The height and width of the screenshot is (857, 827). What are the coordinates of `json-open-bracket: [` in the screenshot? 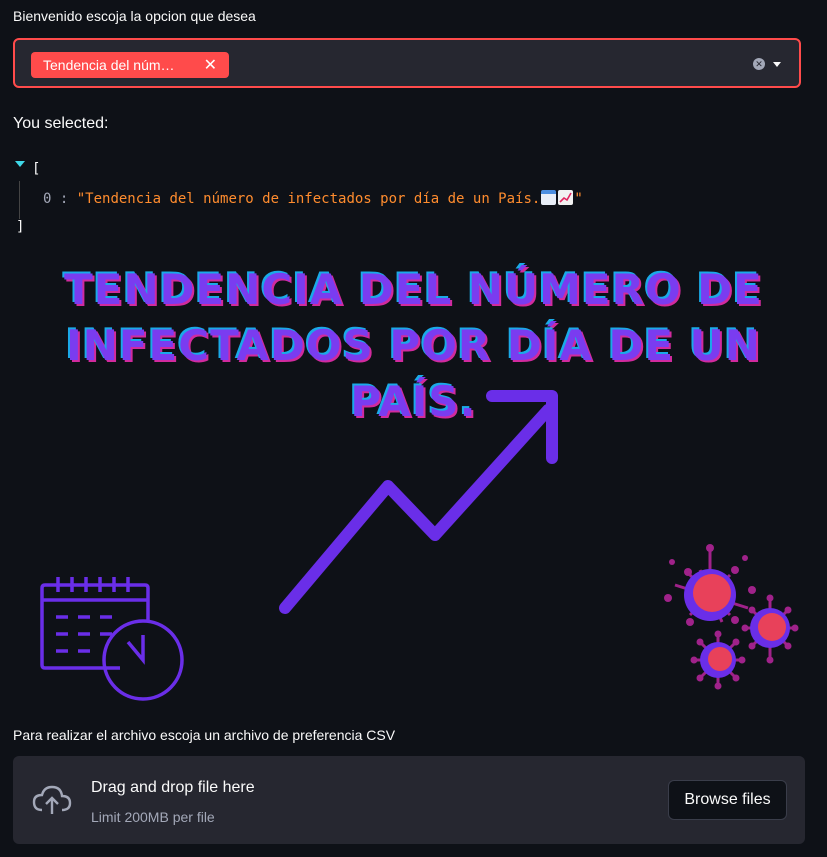 It's located at (36, 169).